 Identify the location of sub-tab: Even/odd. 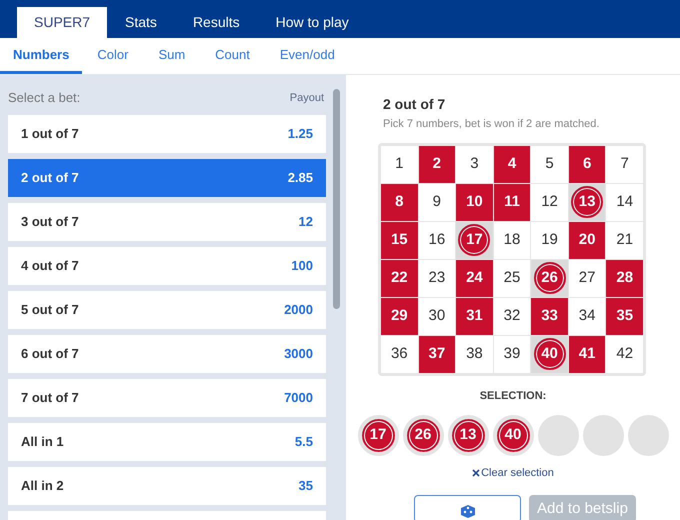
(307, 56).